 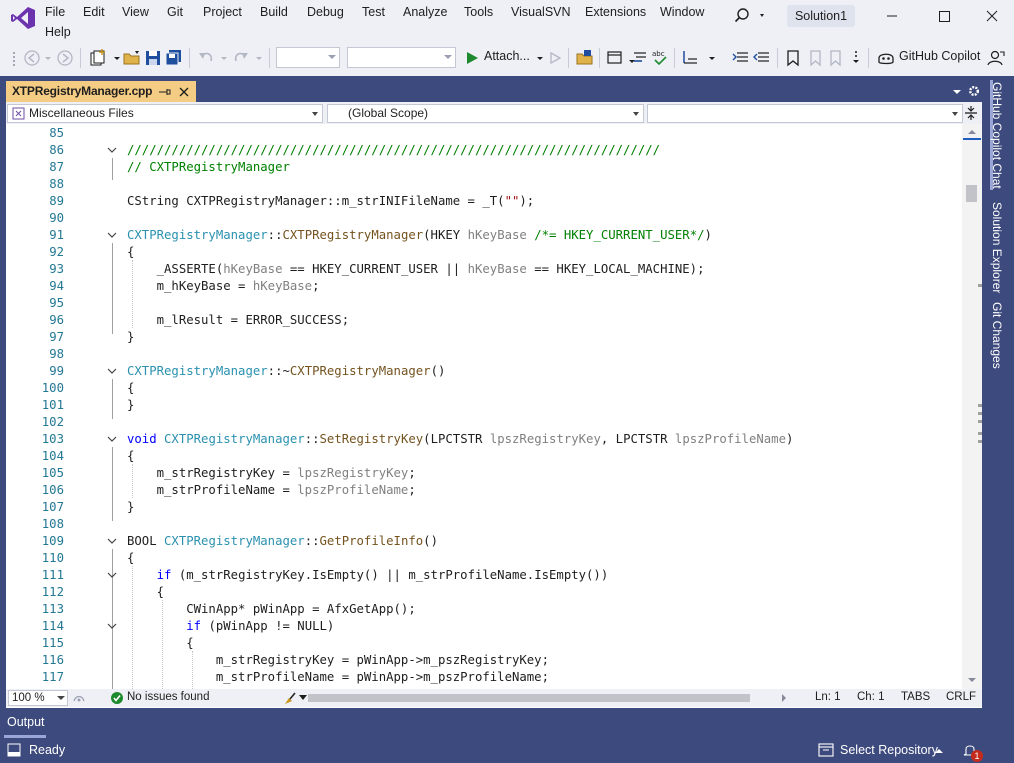 I want to click on menu-analyze: Analyze, so click(x=425, y=12).